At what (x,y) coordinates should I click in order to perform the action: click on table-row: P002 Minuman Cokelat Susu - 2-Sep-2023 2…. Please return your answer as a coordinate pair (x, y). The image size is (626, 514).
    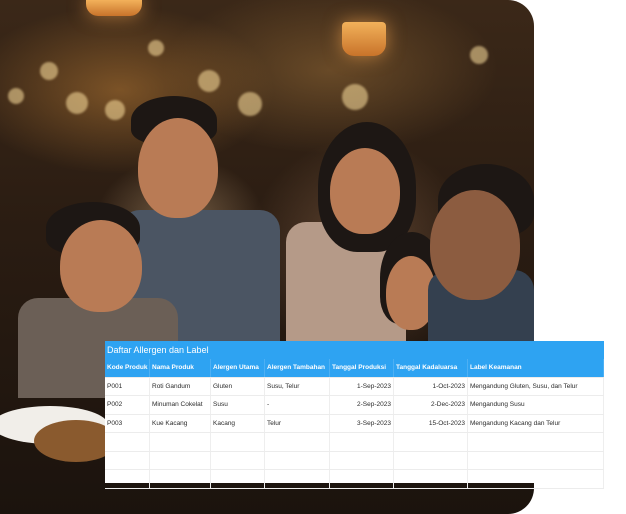
    Looking at the image, I should click on (354, 405).